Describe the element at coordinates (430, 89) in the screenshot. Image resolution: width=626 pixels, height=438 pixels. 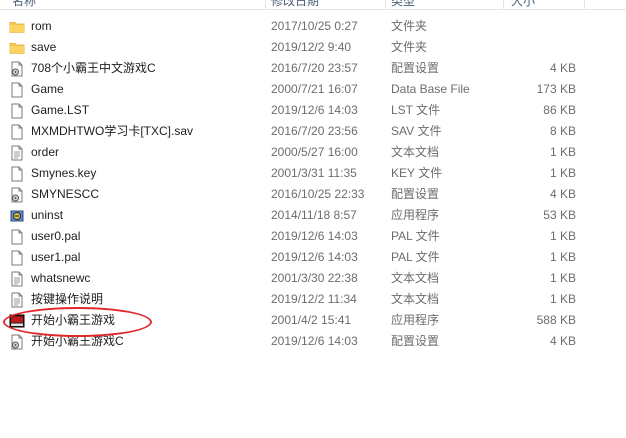
I see `file-type: Data Base File` at that location.